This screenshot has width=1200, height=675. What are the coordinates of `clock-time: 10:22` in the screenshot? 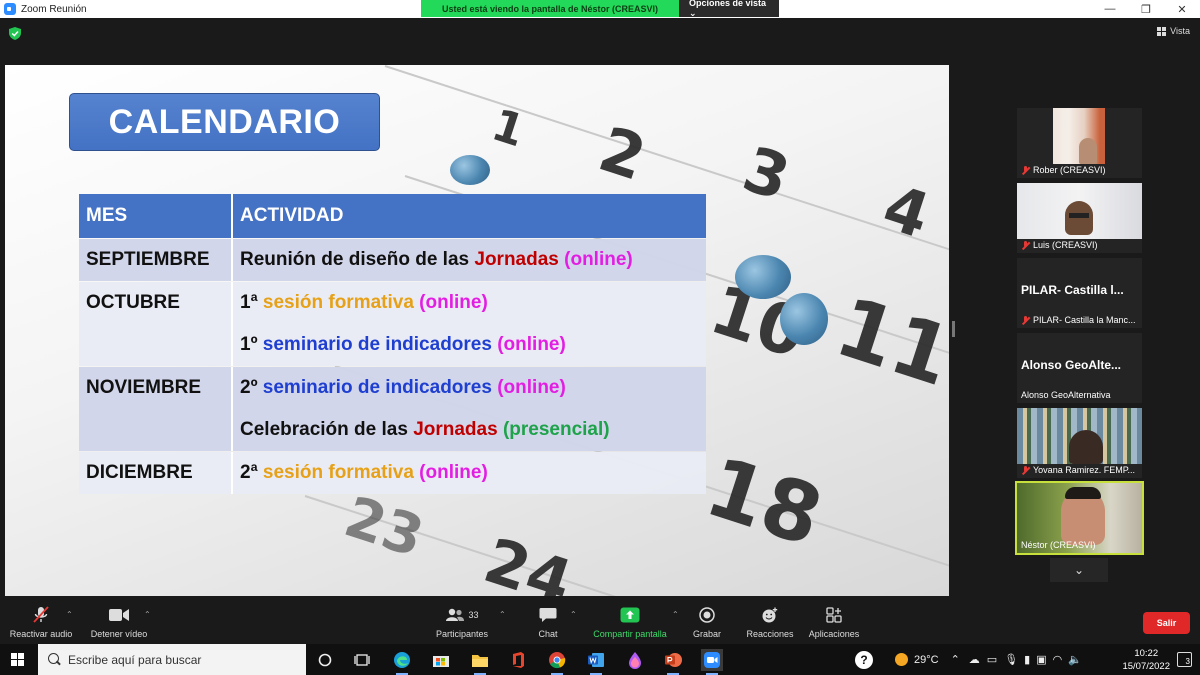 It's located at (1146, 653).